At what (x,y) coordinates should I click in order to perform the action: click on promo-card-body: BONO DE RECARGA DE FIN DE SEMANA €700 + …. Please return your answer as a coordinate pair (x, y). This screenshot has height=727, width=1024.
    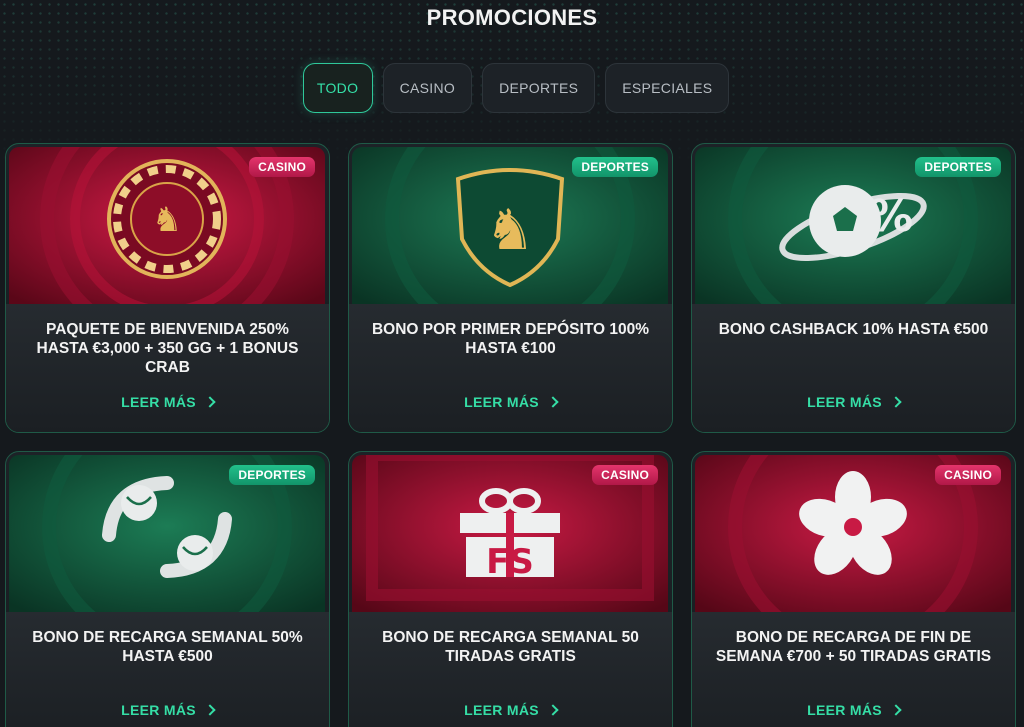
    Looking at the image, I should click on (853, 669).